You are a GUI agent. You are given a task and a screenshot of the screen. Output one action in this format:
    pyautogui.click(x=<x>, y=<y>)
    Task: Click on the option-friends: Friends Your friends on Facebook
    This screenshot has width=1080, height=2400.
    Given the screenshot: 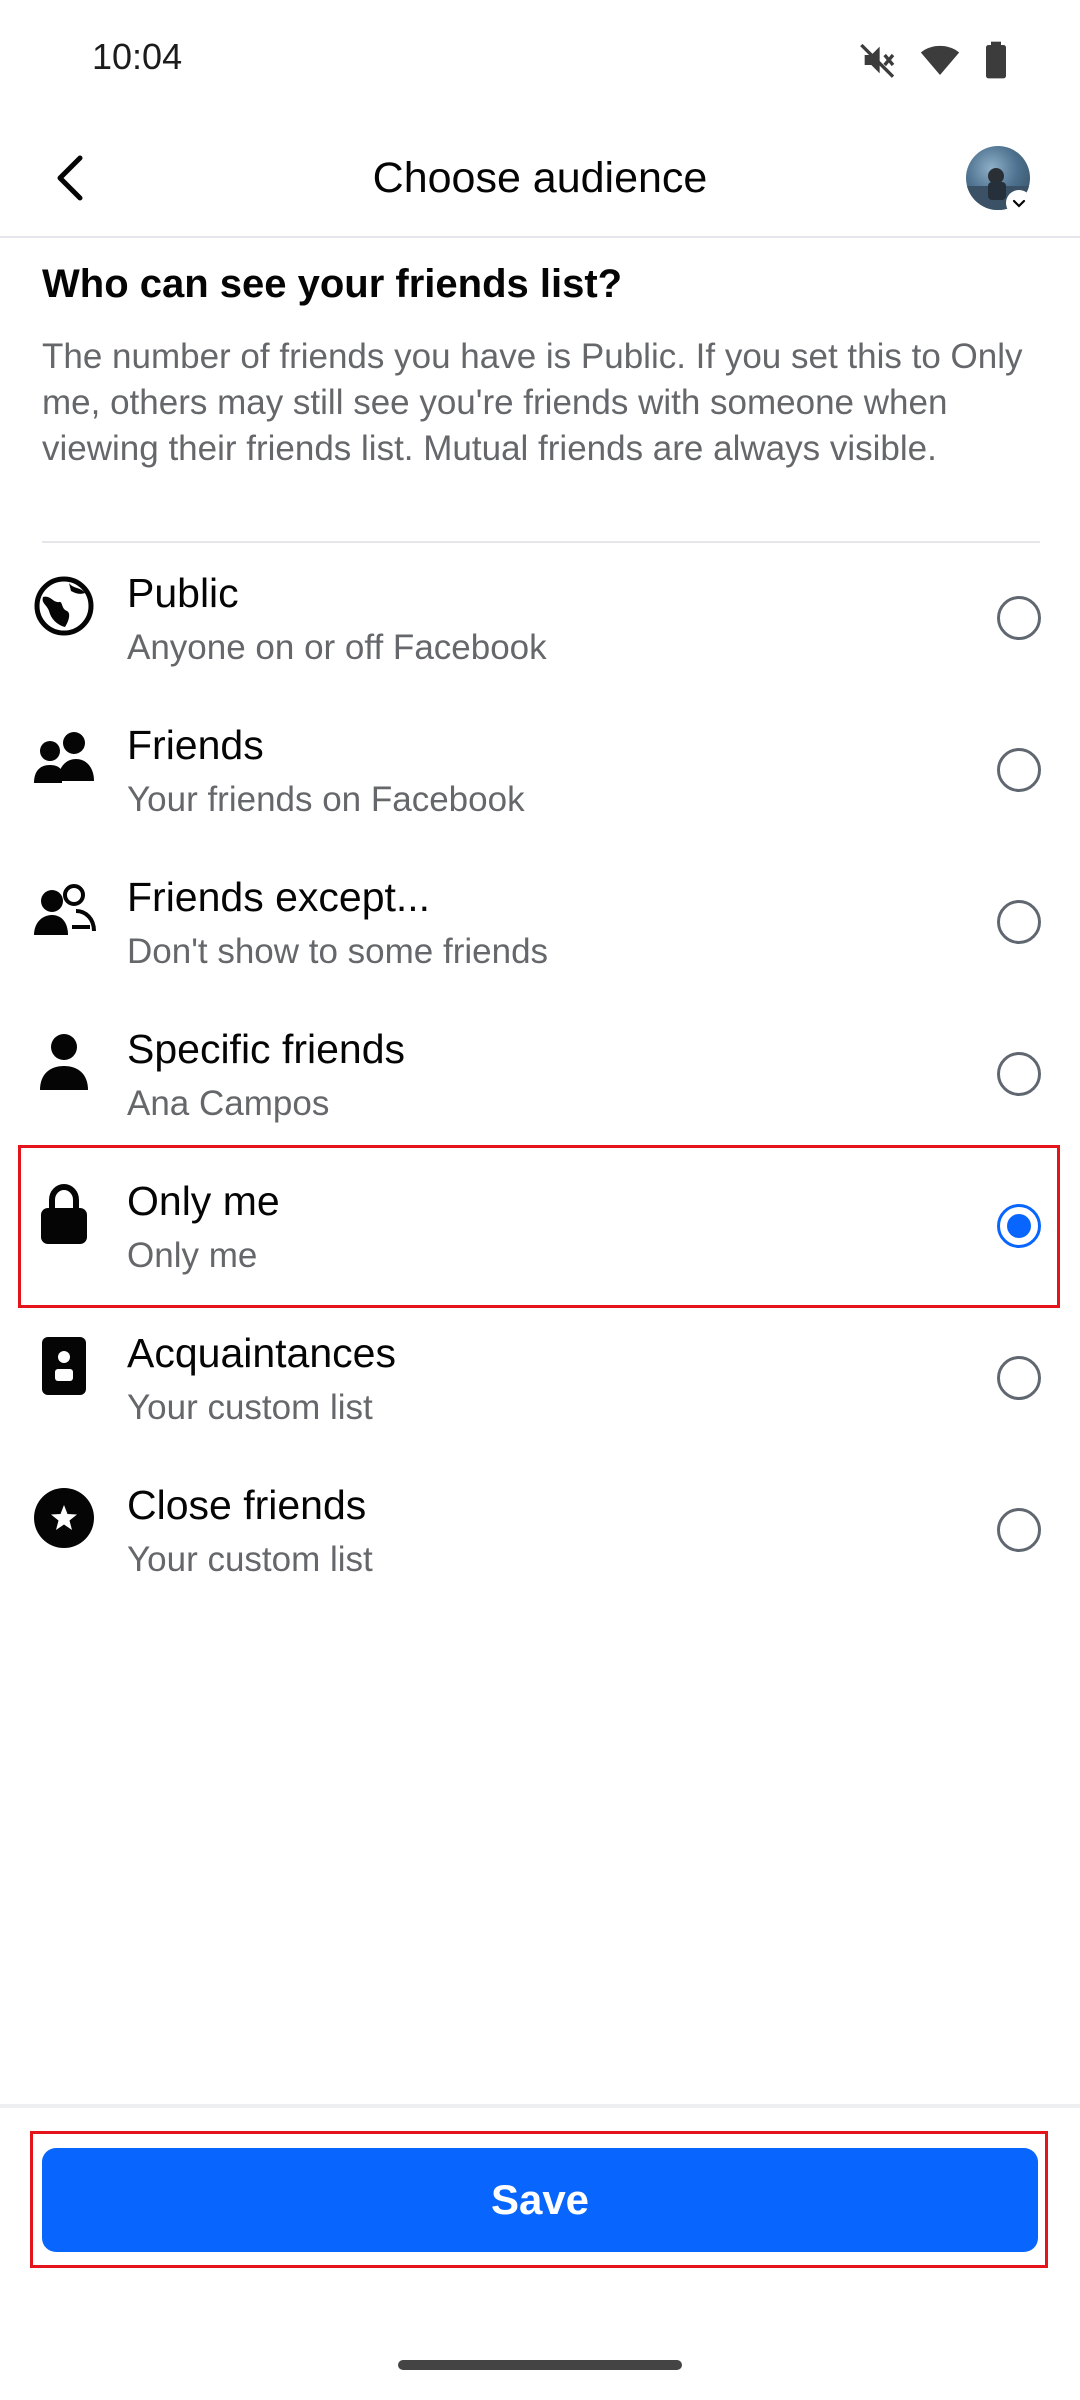 What is the action you would take?
    pyautogui.click(x=540, y=780)
    